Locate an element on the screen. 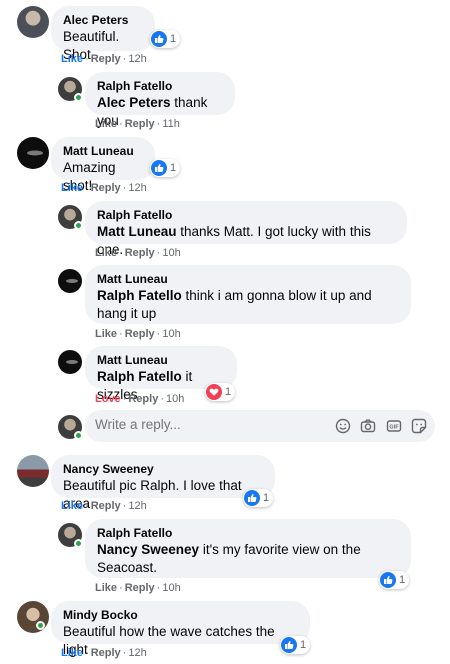 This screenshot has height=664, width=450. comment-actions: Like · Reply · 11h is located at coordinates (137, 124).